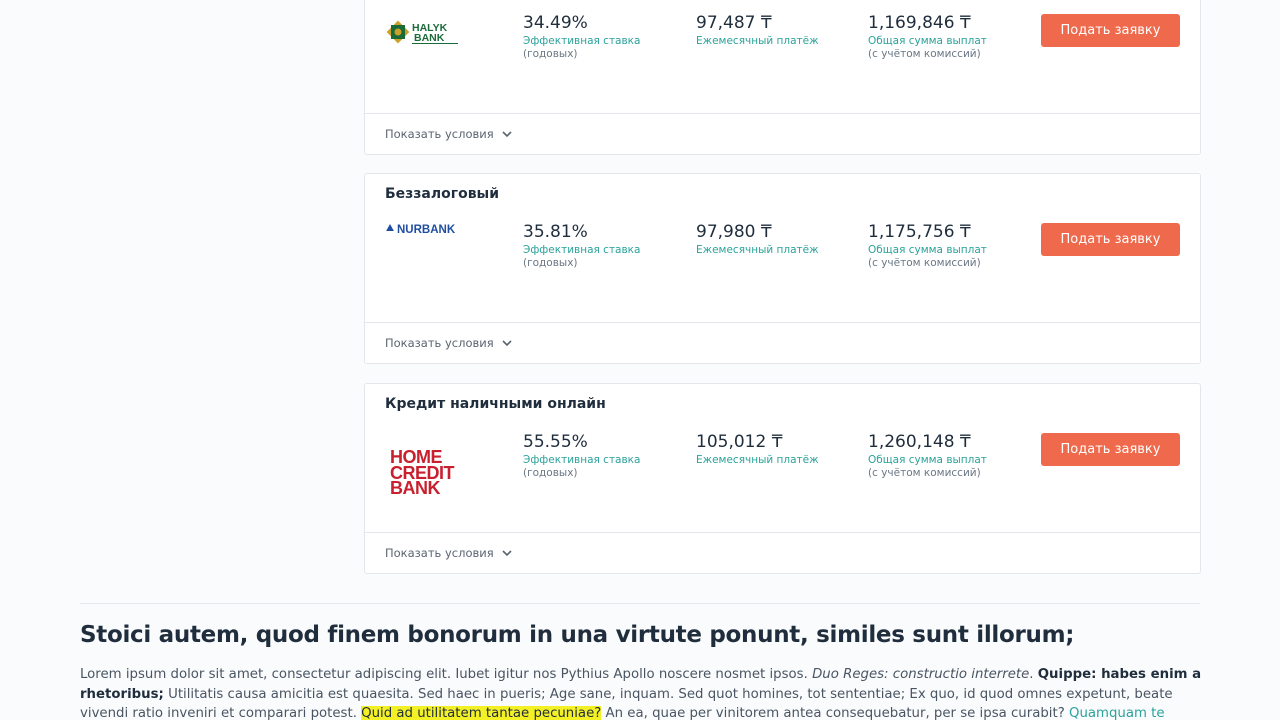 The height and width of the screenshot is (720, 1280). I want to click on article-emphasis: Duo Reges: constructio interrete, so click(921, 674).